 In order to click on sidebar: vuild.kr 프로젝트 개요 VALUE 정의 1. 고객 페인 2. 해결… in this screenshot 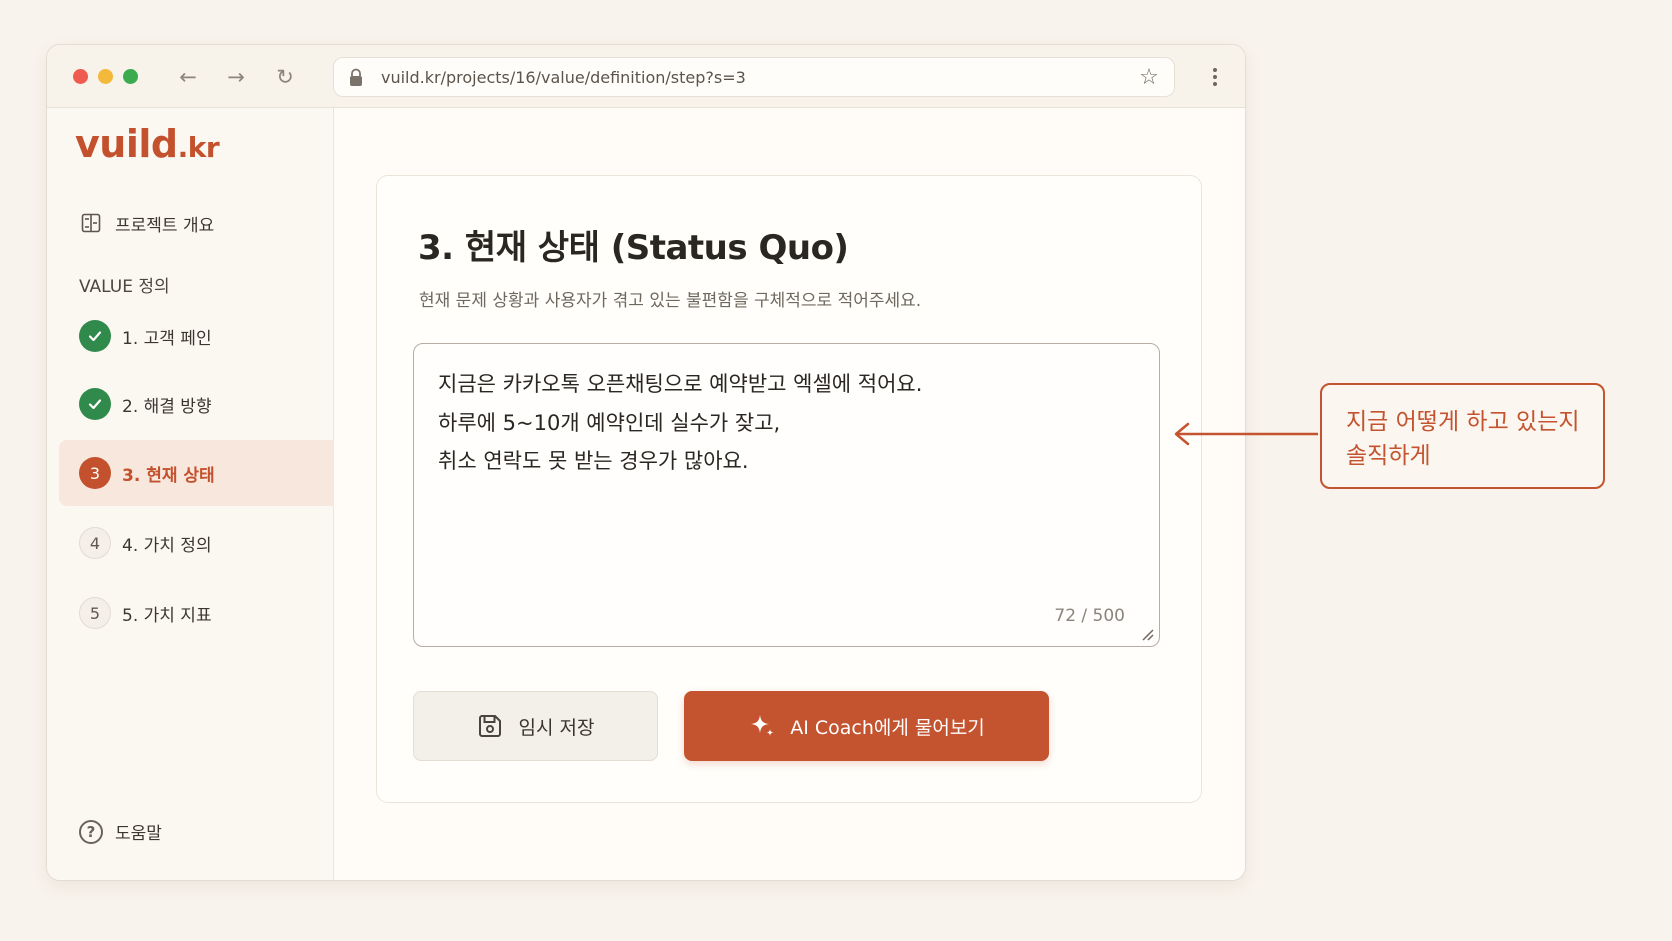, I will do `click(190, 494)`.